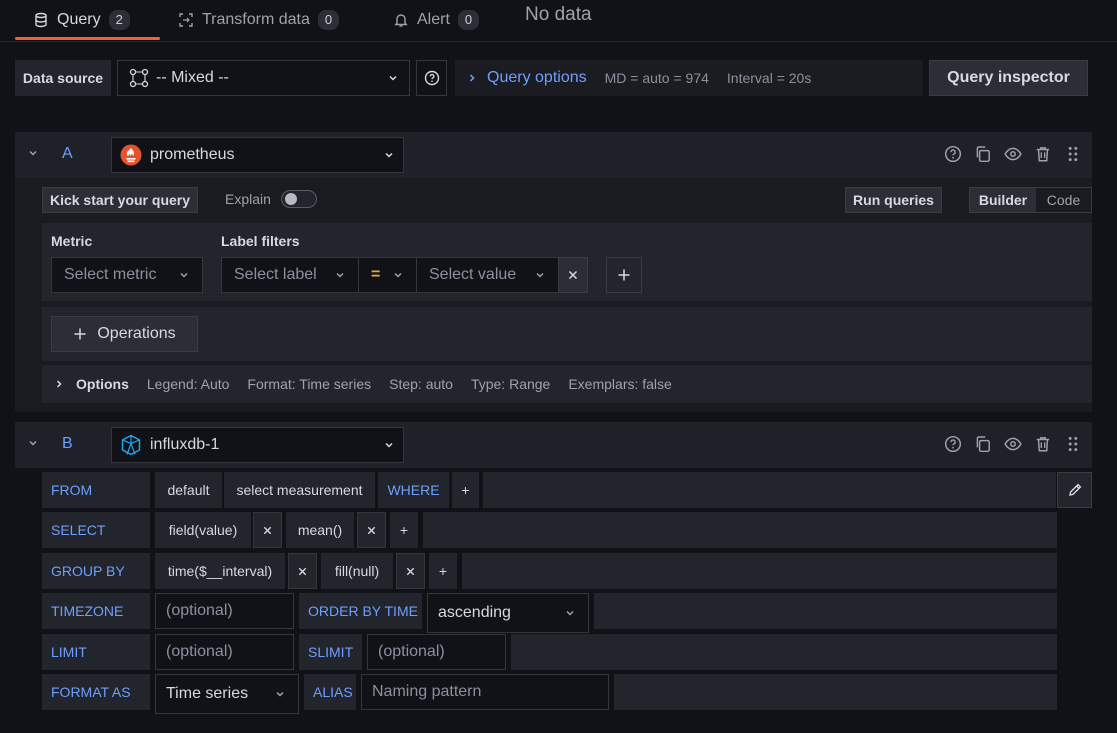 The image size is (1117, 733). I want to click on tabs-divider, so click(558, 41).